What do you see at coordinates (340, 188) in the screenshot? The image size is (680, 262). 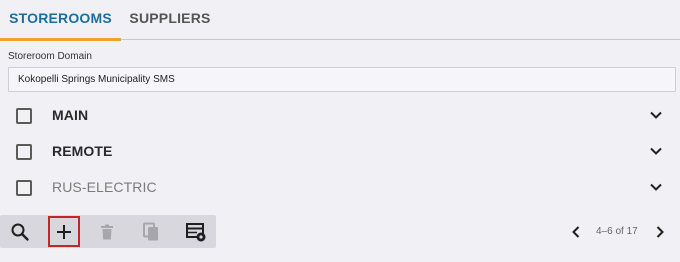 I see `list-item: RUS-ELECTRIC` at bounding box center [340, 188].